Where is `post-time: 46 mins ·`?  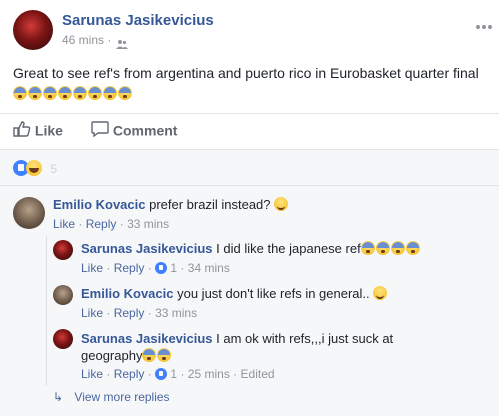
post-time: 46 mins · is located at coordinates (86, 40).